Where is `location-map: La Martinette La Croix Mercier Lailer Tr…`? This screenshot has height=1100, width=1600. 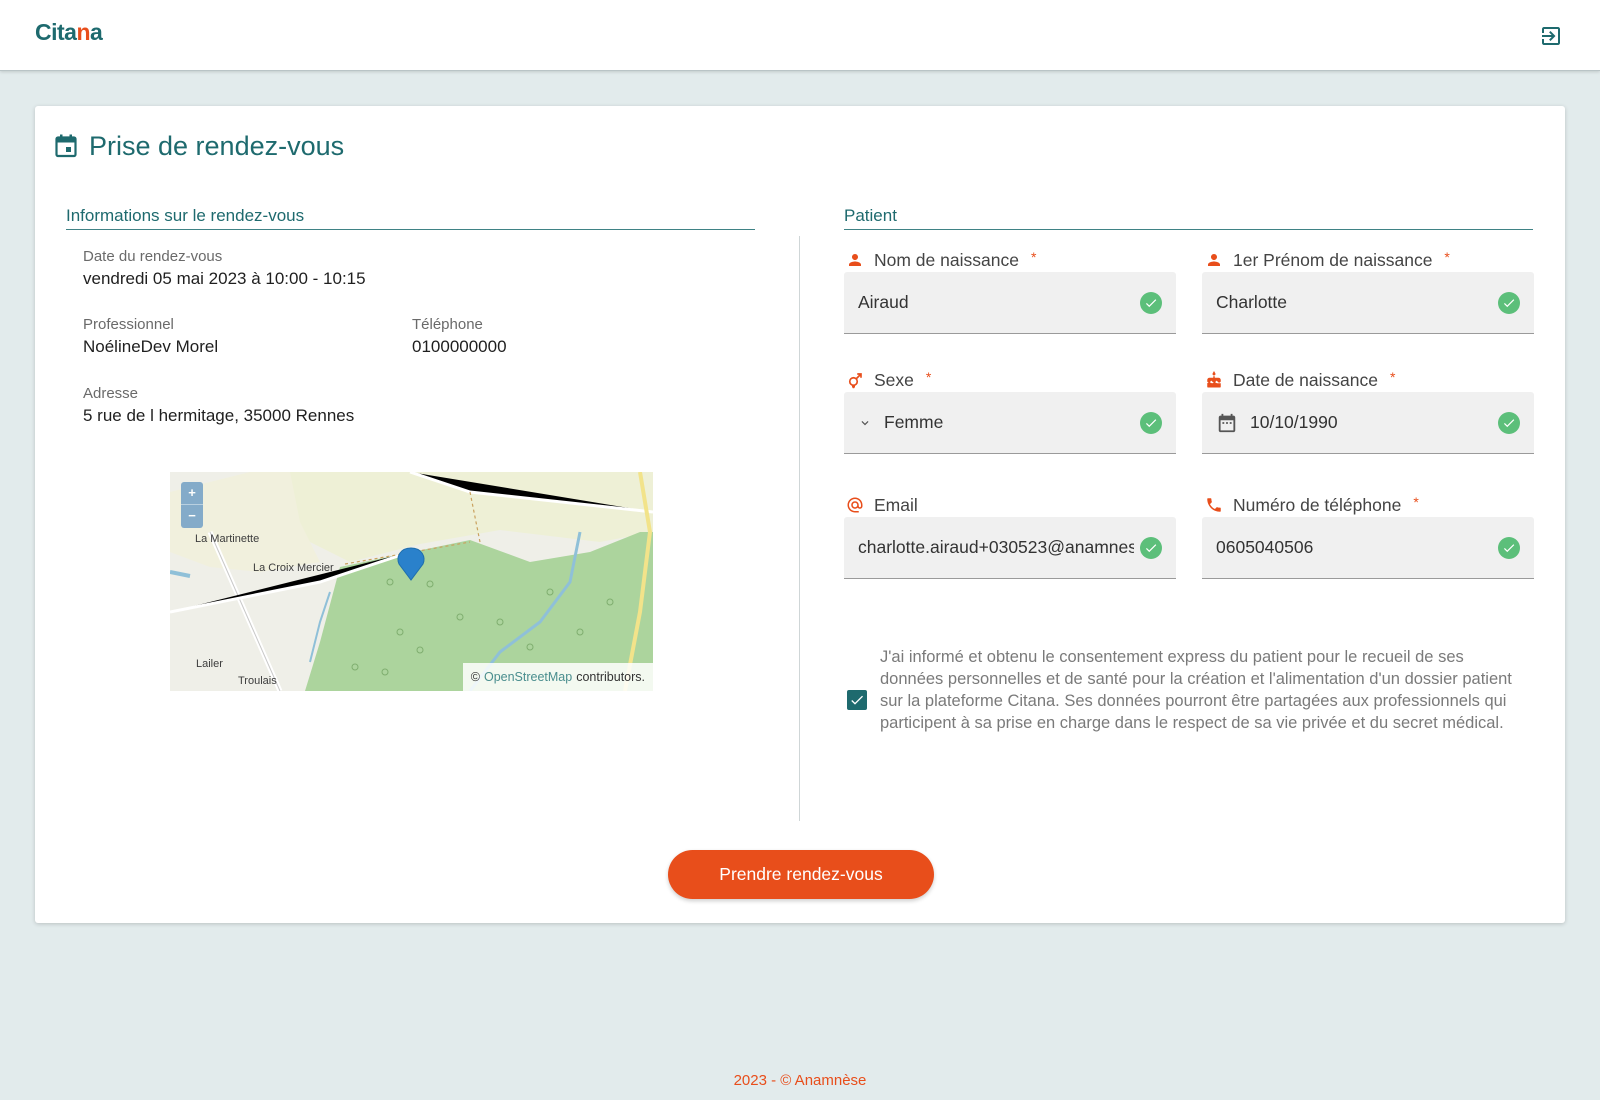
location-map: La Martinette La Croix Mercier Lailer Tr… is located at coordinates (411, 581).